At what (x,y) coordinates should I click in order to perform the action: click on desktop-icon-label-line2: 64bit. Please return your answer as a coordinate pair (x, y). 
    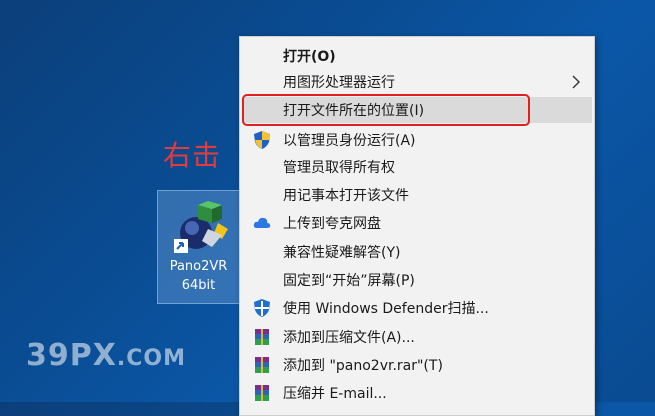
    Looking at the image, I should click on (198, 285).